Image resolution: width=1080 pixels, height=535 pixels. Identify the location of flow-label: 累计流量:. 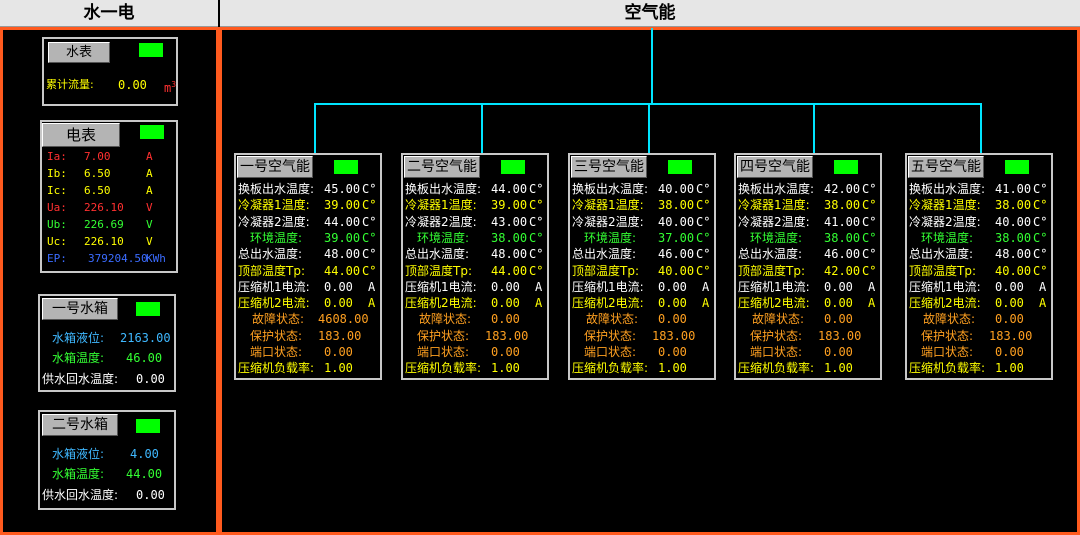
(70, 84).